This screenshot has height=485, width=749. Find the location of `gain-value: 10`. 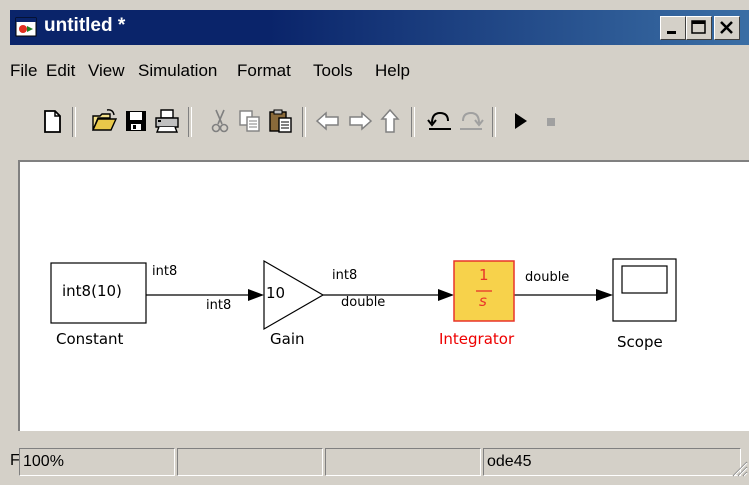

gain-value: 10 is located at coordinates (276, 293).